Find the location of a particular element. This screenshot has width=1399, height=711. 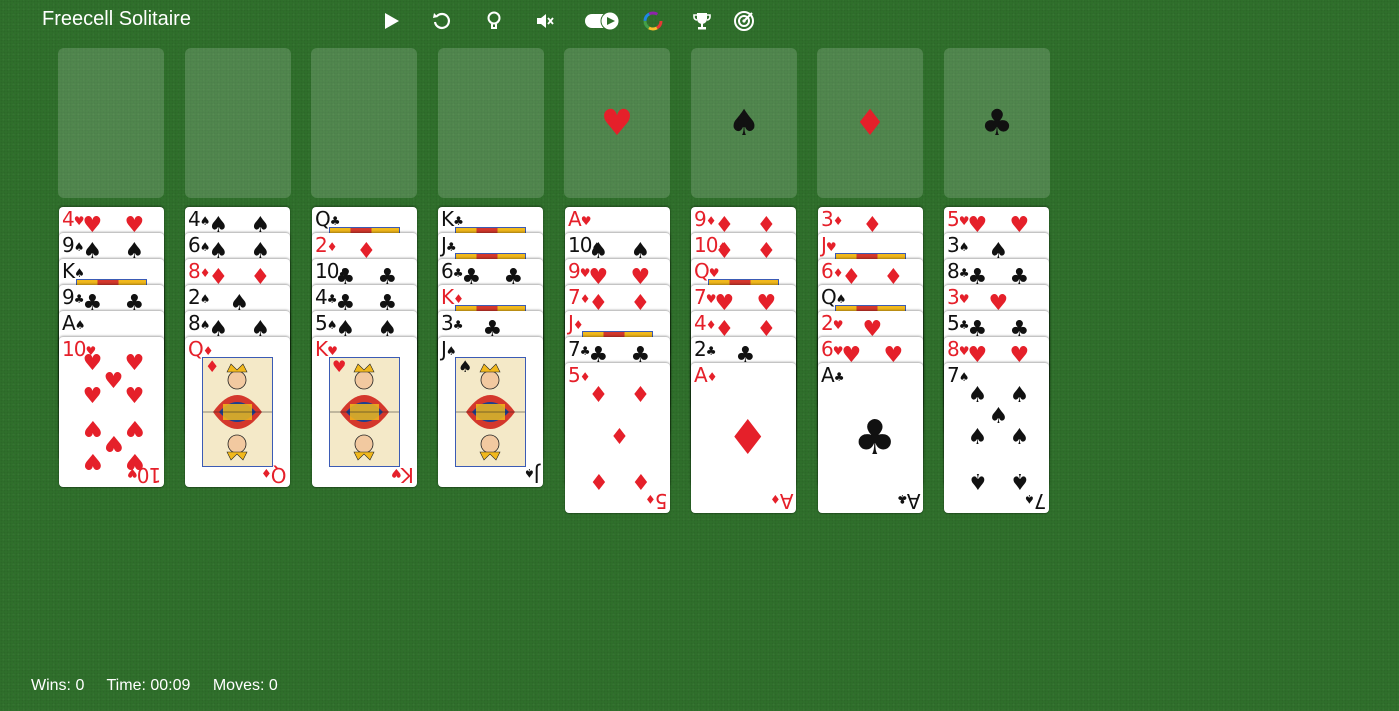

card-rank-label: 8♠ is located at coordinates (199, 323).